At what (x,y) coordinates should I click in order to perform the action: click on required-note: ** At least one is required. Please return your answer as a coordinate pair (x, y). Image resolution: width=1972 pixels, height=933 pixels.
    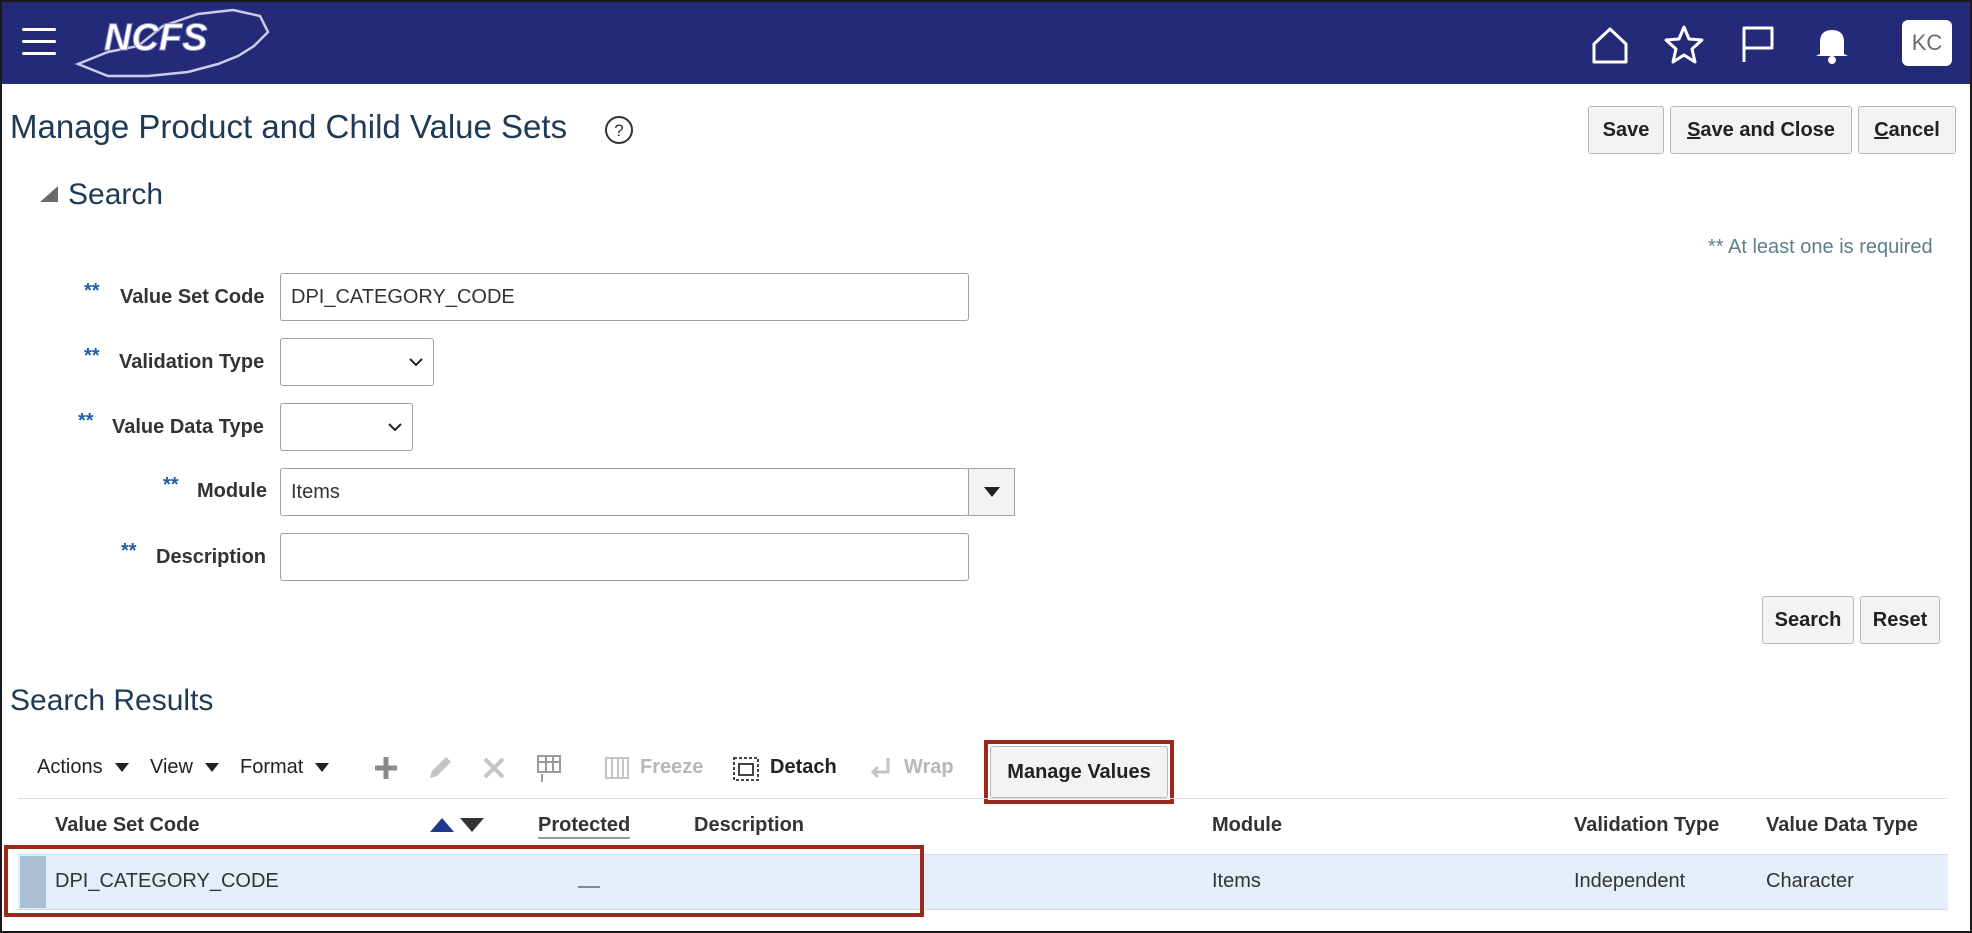
    Looking at the image, I should click on (1820, 247).